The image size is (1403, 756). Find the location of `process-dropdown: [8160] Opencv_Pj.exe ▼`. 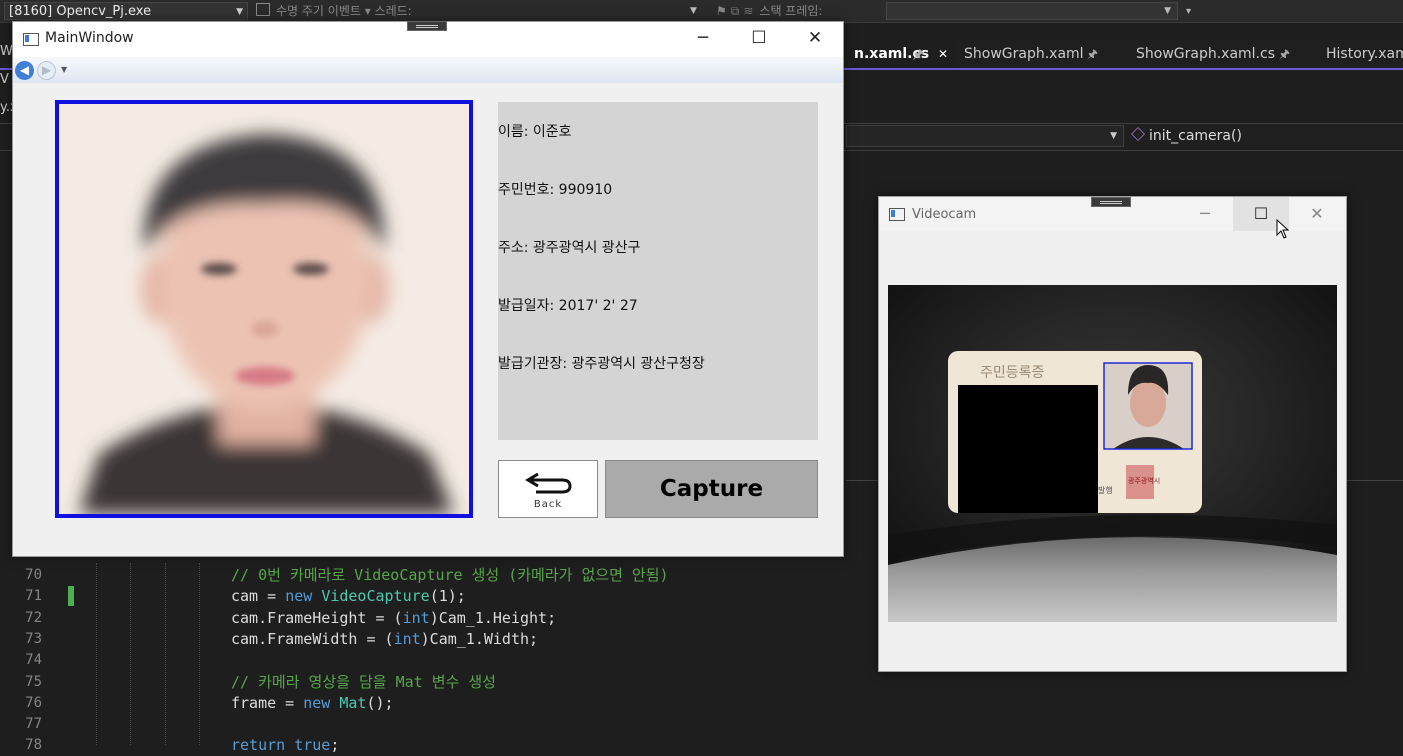

process-dropdown: [8160] Opencv_Pj.exe ▼ is located at coordinates (126, 11).